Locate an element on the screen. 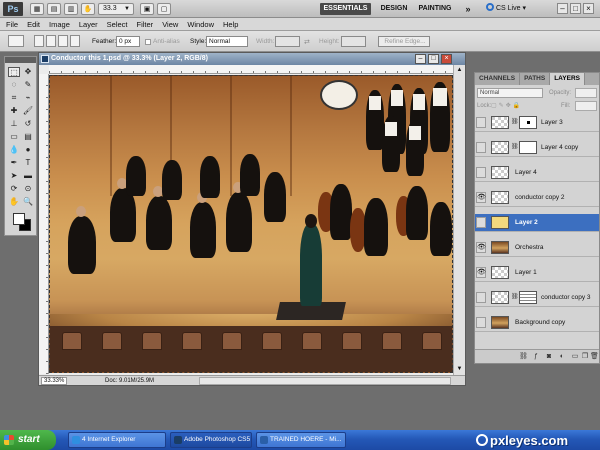  eyedropper-tool-icon: ⌁ is located at coordinates (28, 98).